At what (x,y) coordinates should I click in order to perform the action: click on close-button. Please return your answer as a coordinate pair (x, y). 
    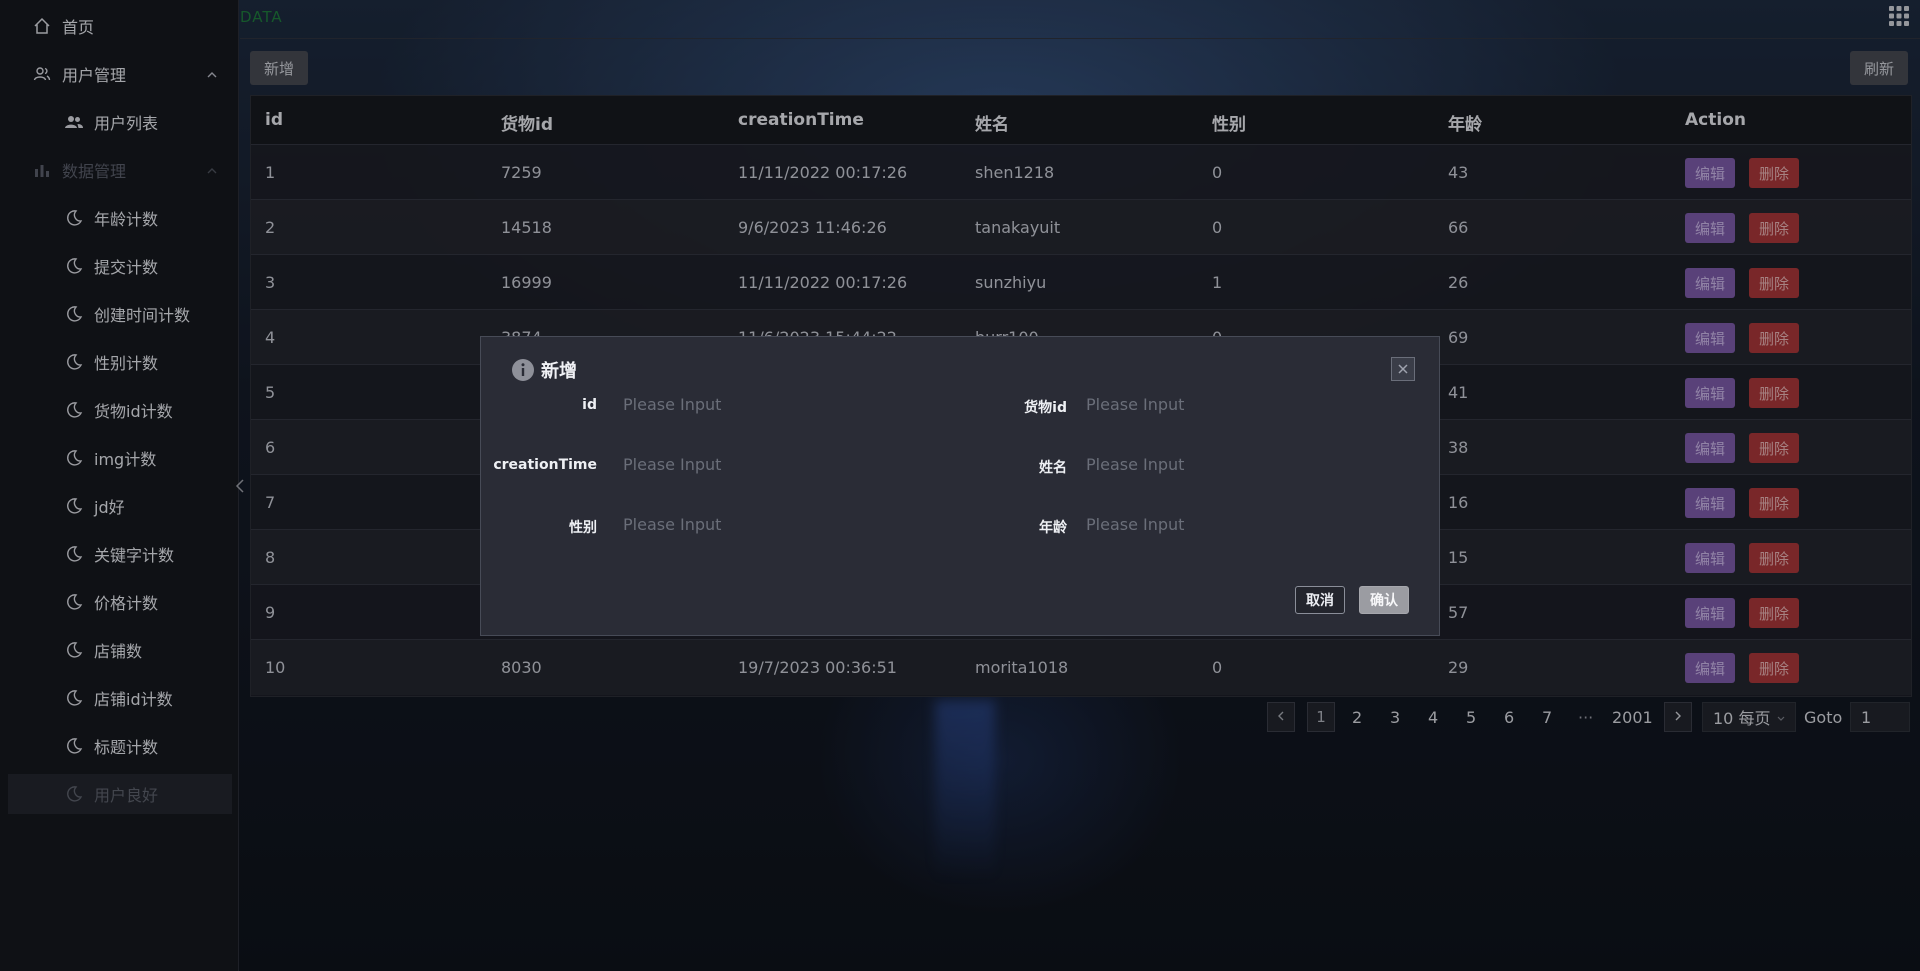
    Looking at the image, I should click on (1403, 369).